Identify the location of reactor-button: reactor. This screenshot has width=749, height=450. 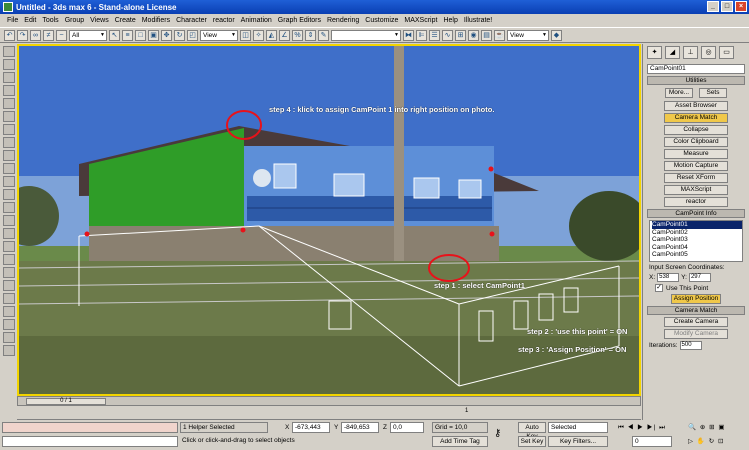
(696, 202).